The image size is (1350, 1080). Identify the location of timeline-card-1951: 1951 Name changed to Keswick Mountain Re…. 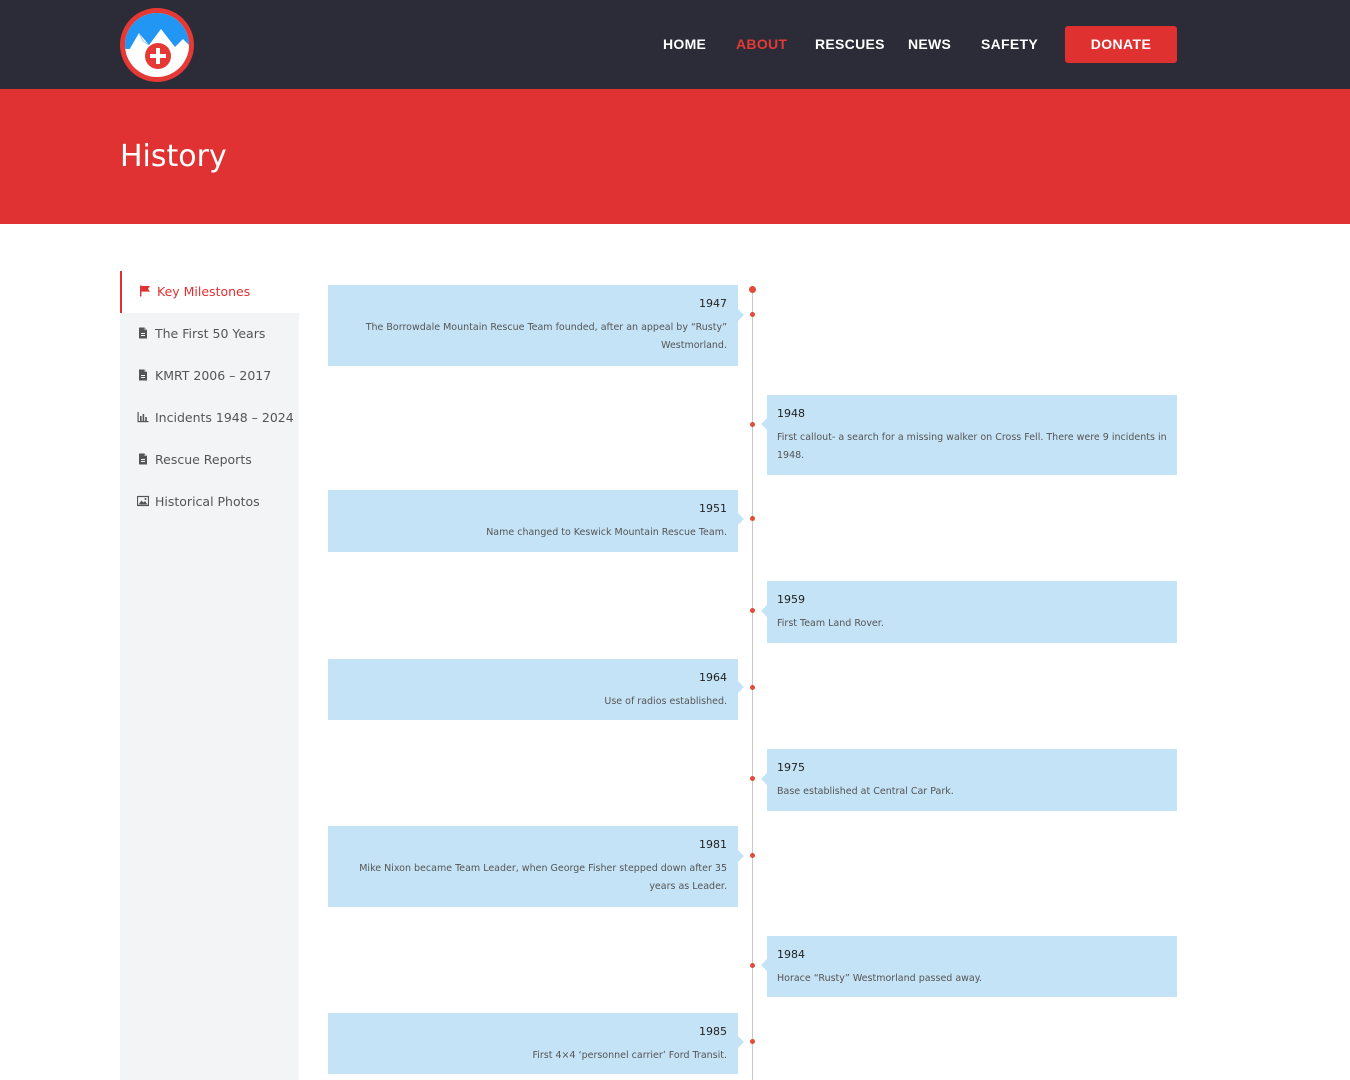
(536, 521).